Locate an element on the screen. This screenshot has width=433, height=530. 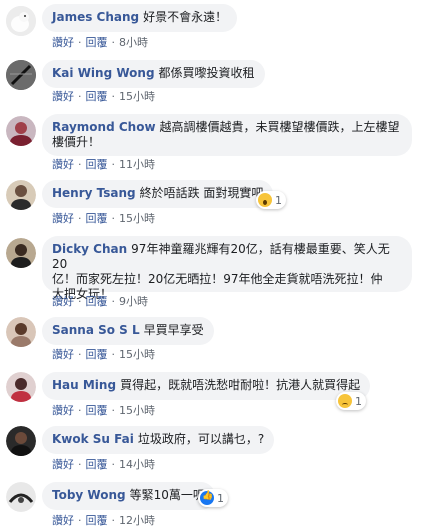
timestamp: 8小時 is located at coordinates (133, 42).